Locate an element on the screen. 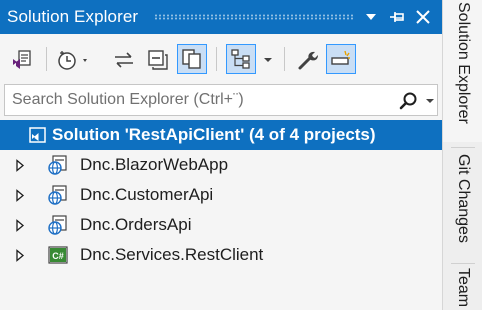 The height and width of the screenshot is (310, 482). search-icon is located at coordinates (408, 101).